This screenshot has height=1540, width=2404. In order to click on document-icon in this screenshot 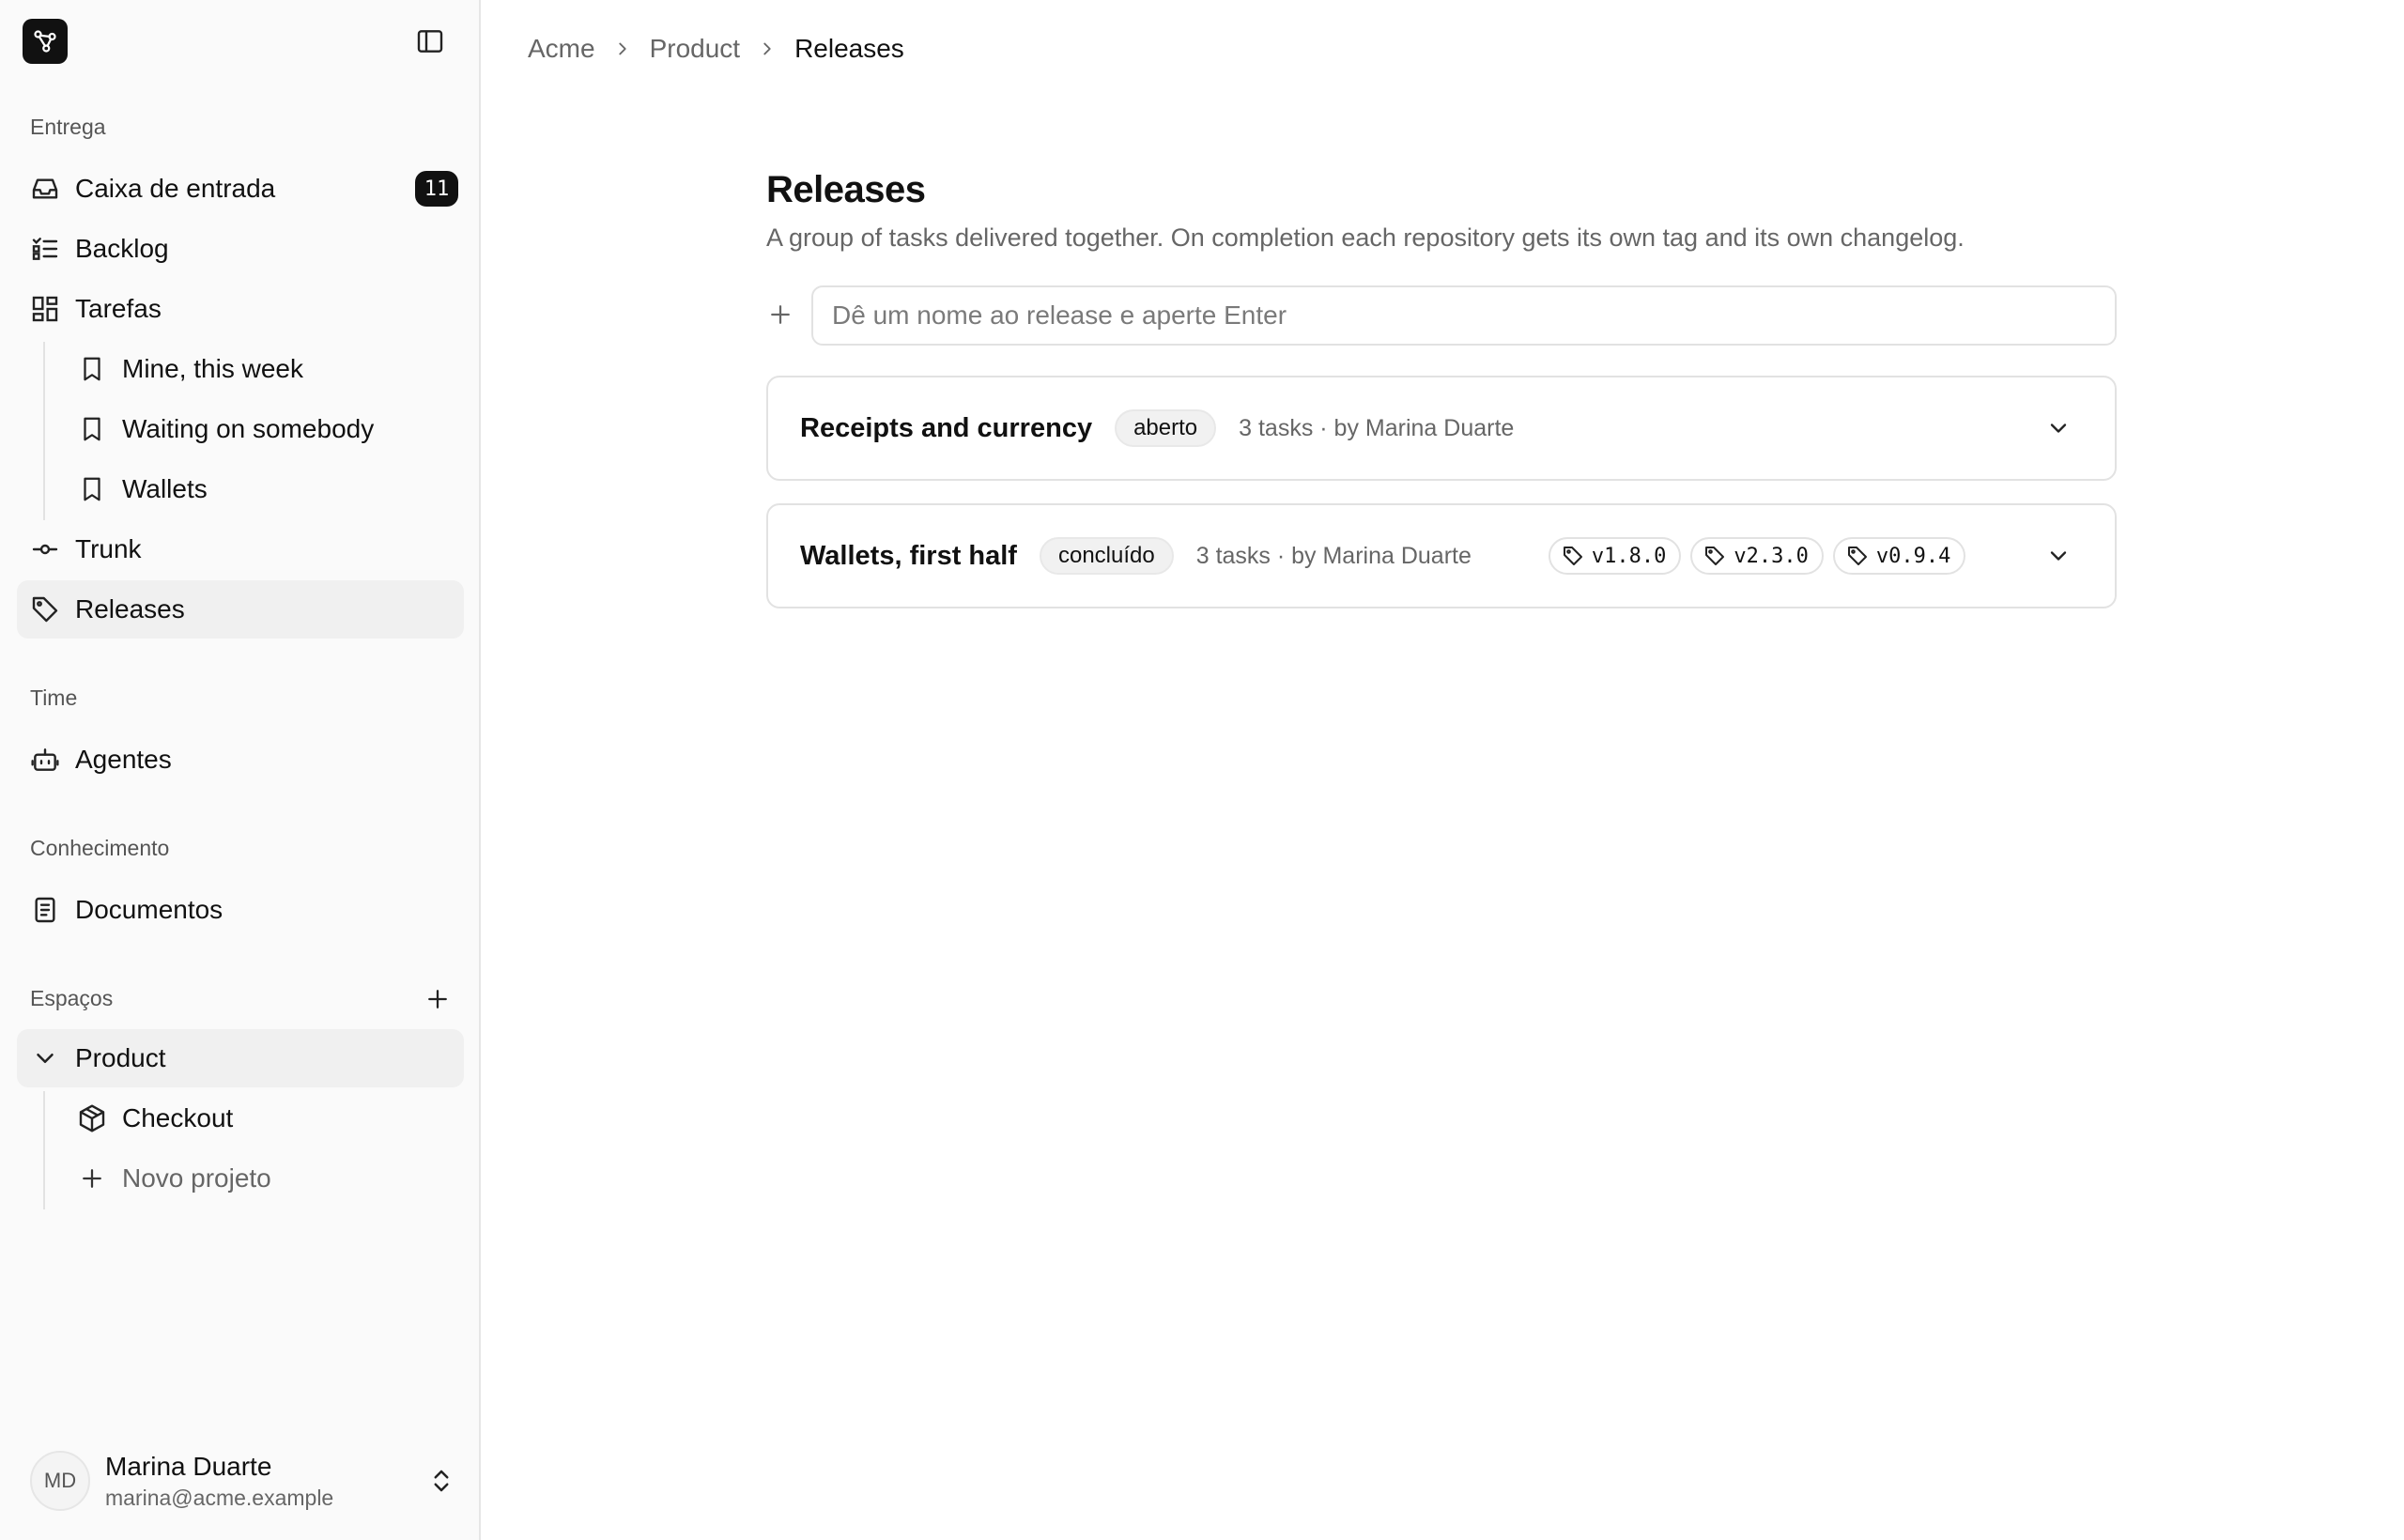, I will do `click(45, 910)`.